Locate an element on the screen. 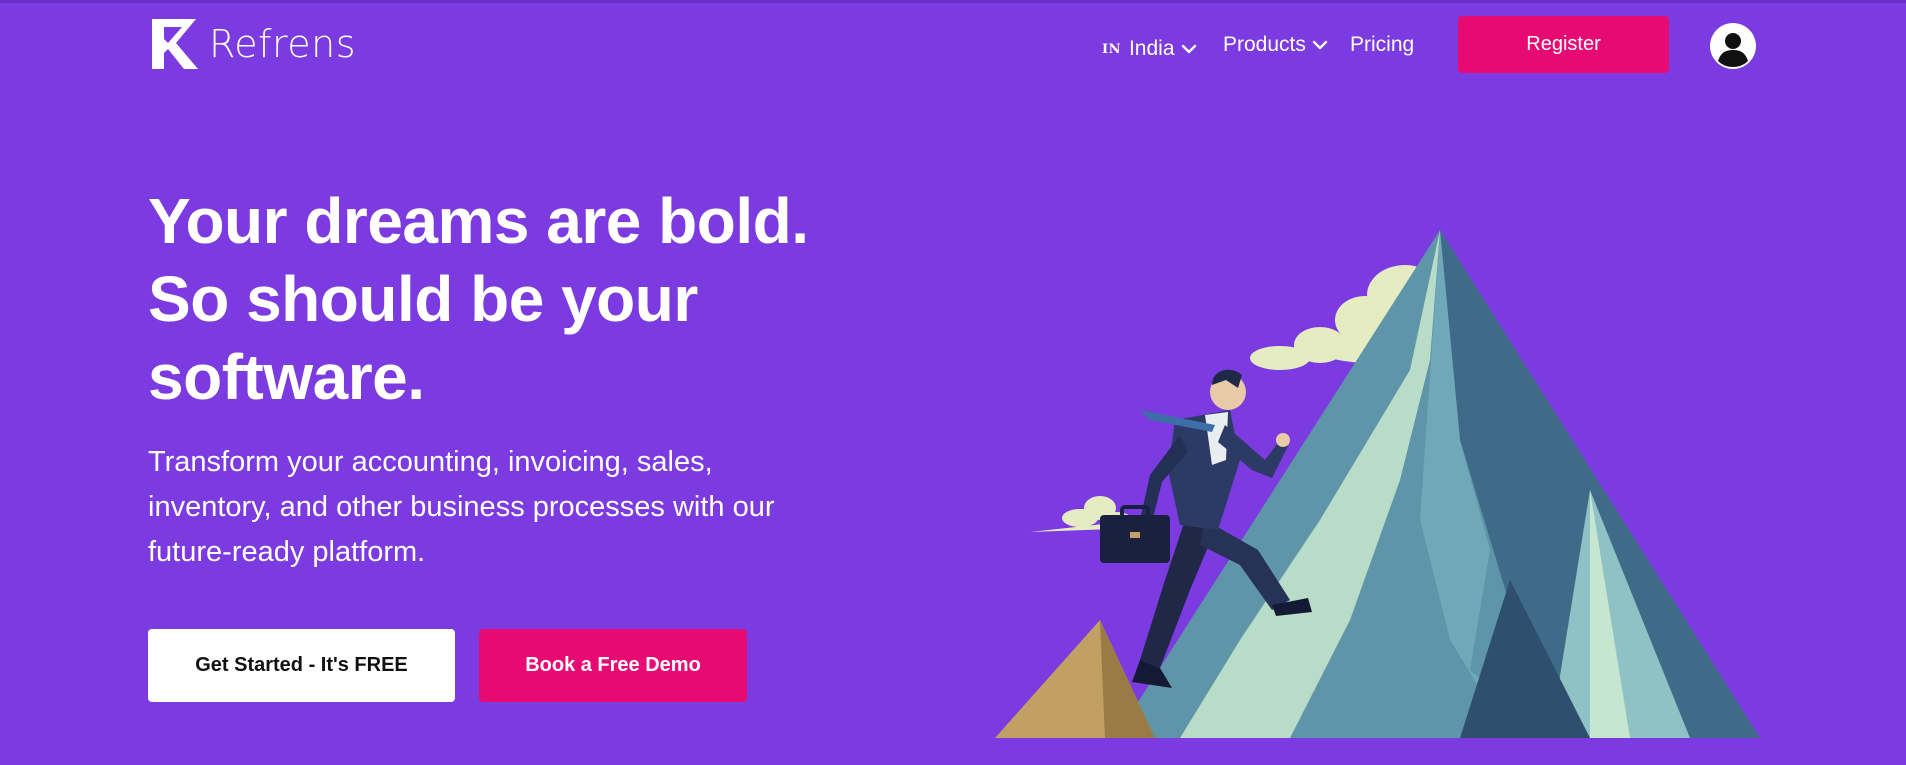 The height and width of the screenshot is (765, 1906). country-label: India is located at coordinates (1151, 48).